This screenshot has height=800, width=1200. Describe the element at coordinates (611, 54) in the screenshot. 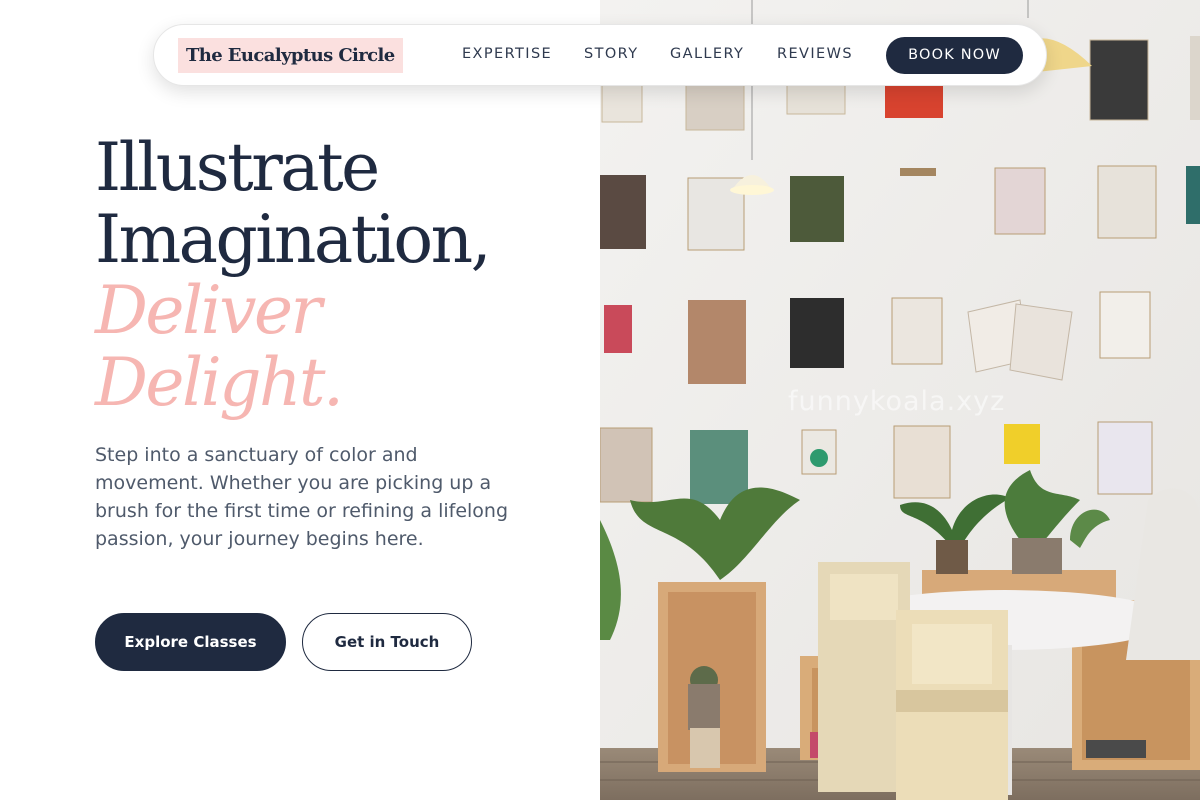

I see `nav-link-story: STORY` at that location.